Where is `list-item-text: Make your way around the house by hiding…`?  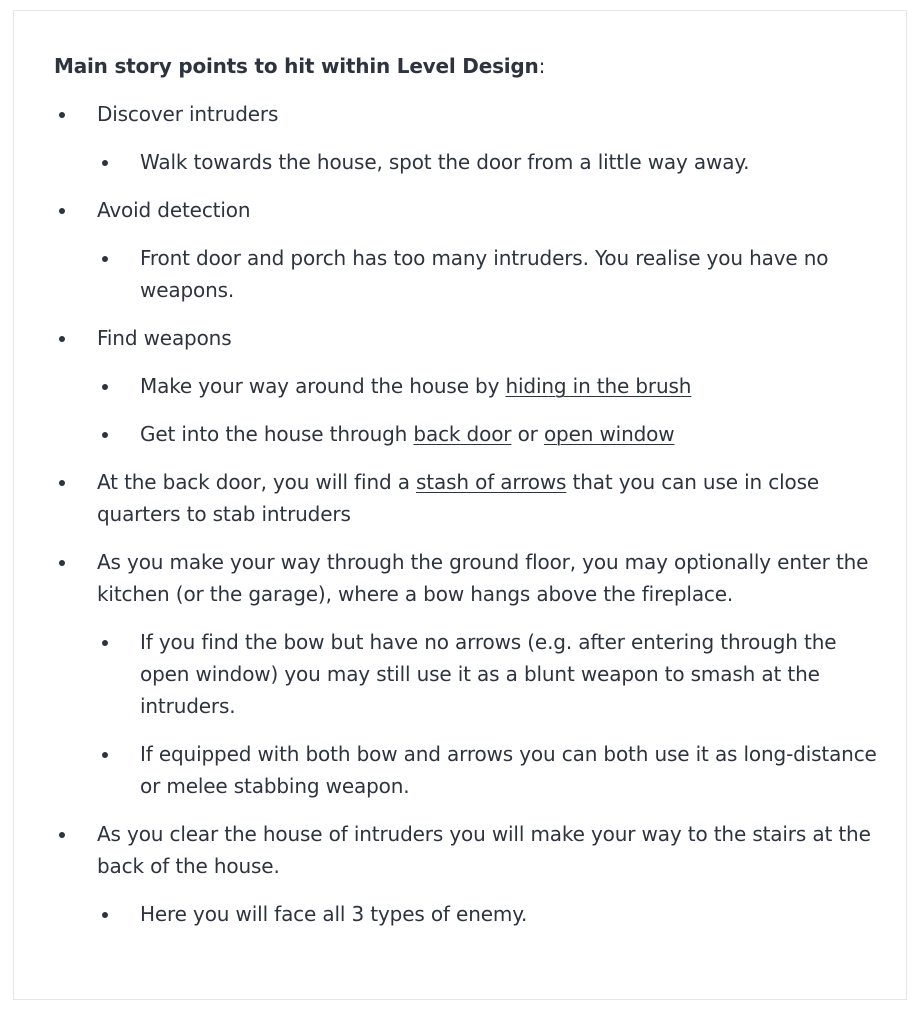
list-item-text: Make your way around the house by hiding… is located at coordinates (508, 386).